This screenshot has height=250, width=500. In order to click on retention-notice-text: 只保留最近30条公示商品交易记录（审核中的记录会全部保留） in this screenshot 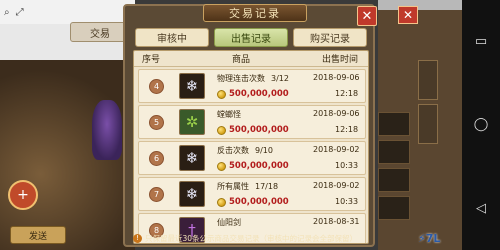, I will do `click(251, 238)`.